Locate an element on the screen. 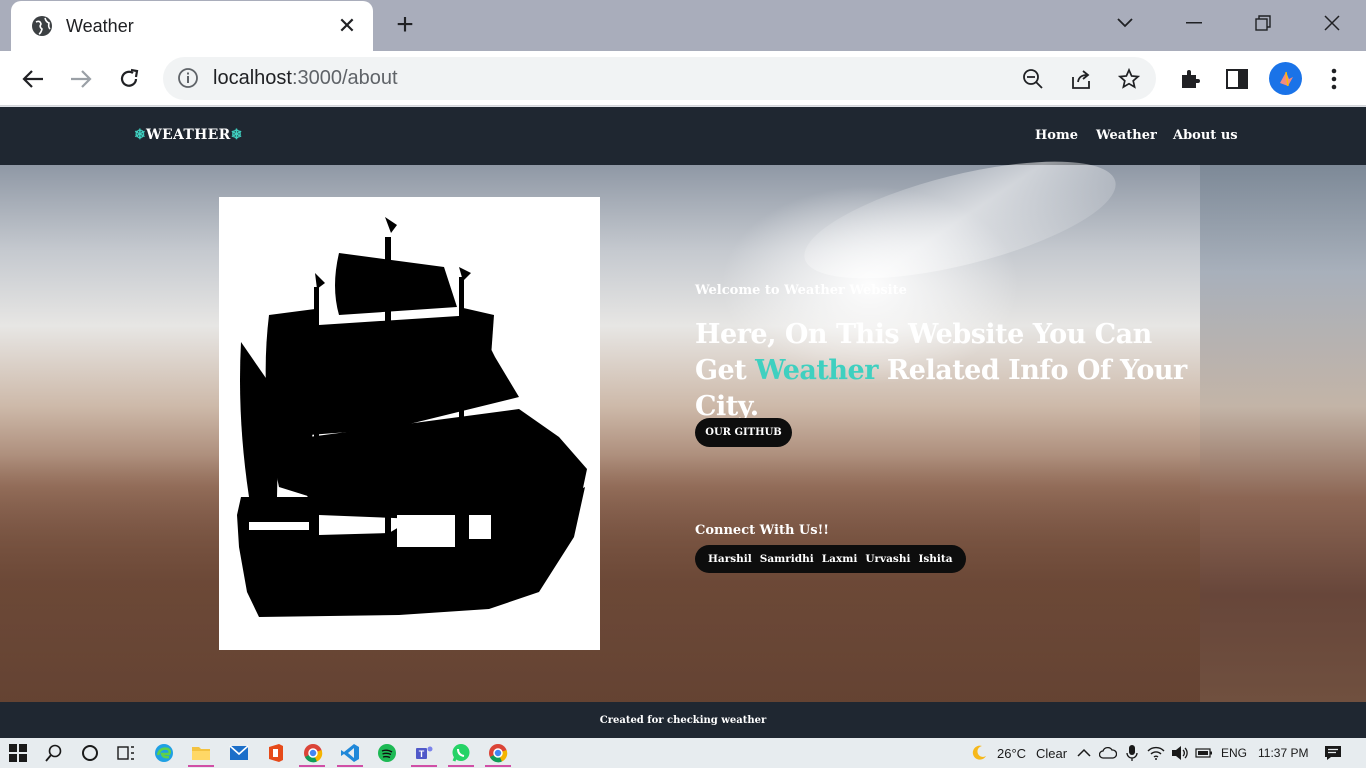 This screenshot has height=768, width=1366. side-panel-icon is located at coordinates (1237, 79).